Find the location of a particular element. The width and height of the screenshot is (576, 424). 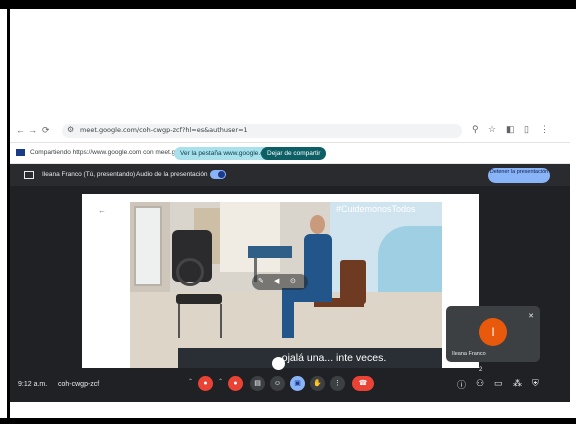

frame-bottom-border is located at coordinates (288, 421).